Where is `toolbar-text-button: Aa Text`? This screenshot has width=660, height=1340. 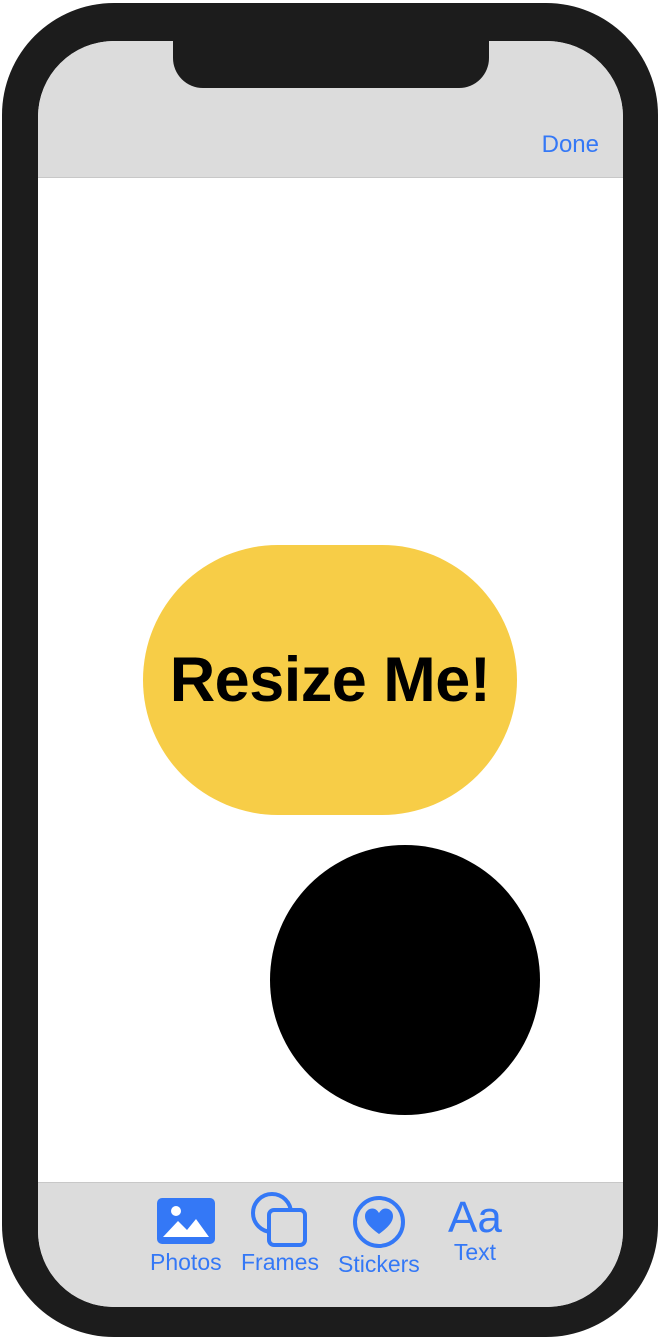
toolbar-text-button: Aa Text is located at coordinates (475, 1229).